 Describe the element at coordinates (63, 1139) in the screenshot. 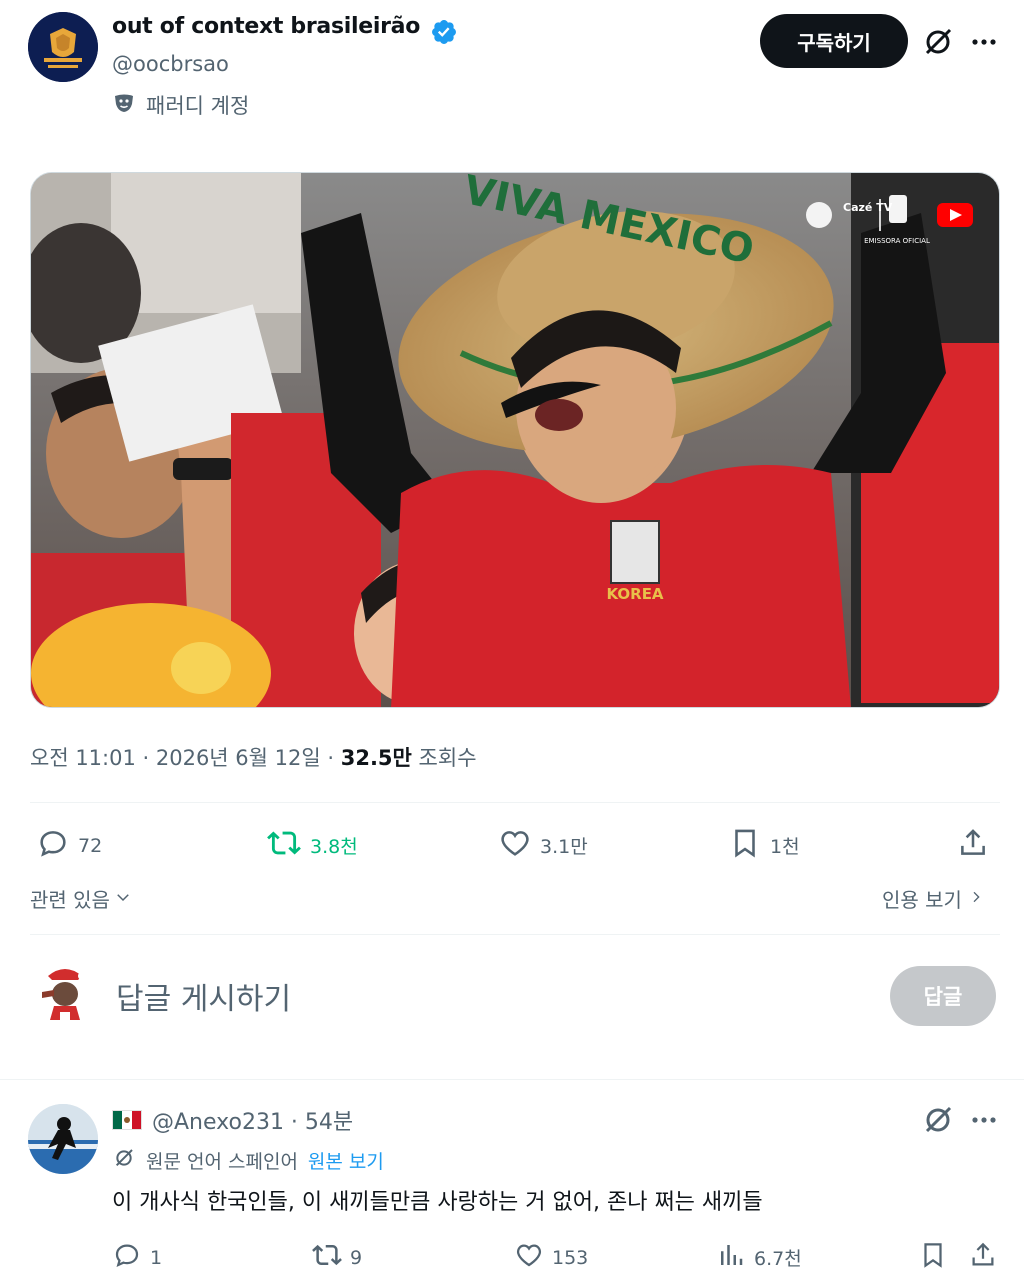

I see `commenter-avatar` at that location.